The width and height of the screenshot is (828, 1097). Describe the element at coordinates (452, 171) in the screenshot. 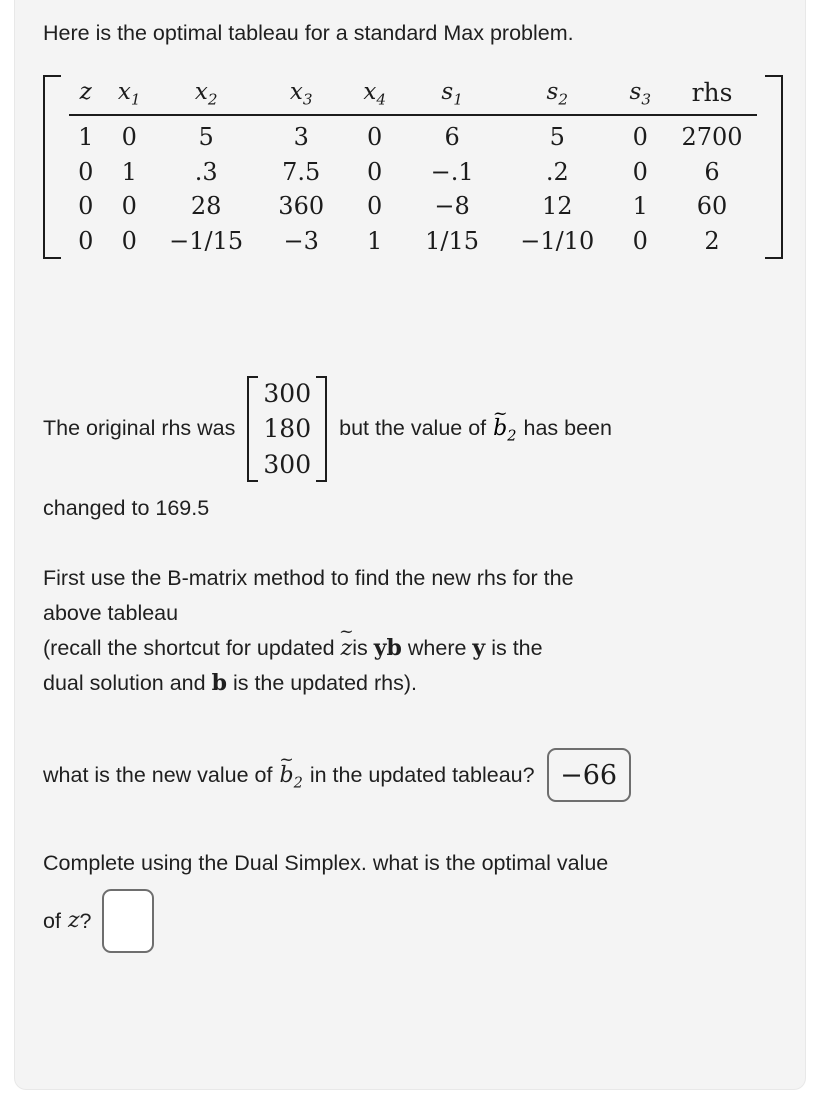

I see `cell-r1c5: −.1` at that location.